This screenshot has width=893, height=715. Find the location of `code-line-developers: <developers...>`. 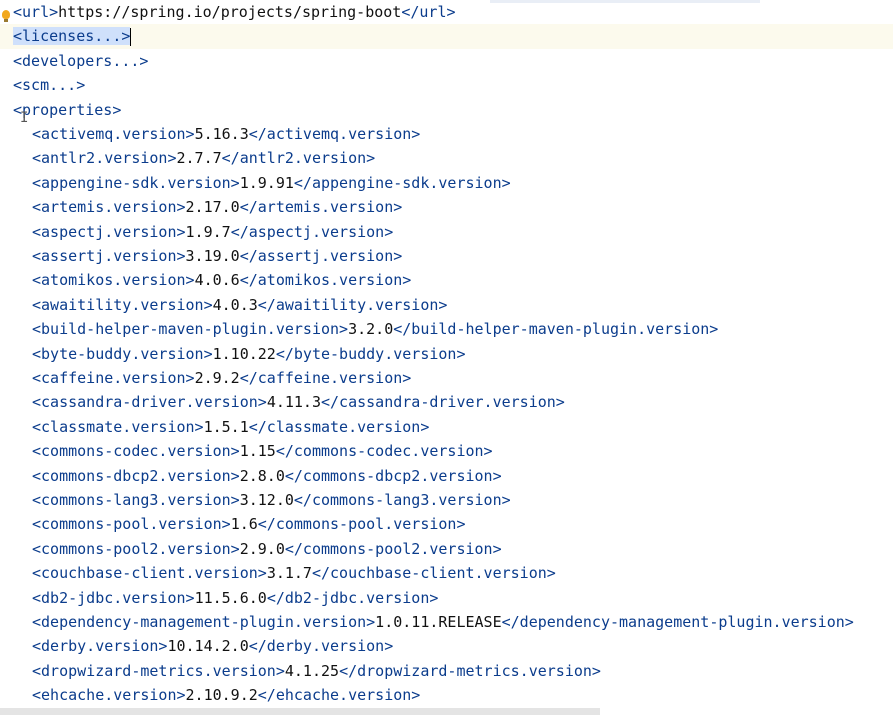

code-line-developers: <developers...> is located at coordinates (446, 61).